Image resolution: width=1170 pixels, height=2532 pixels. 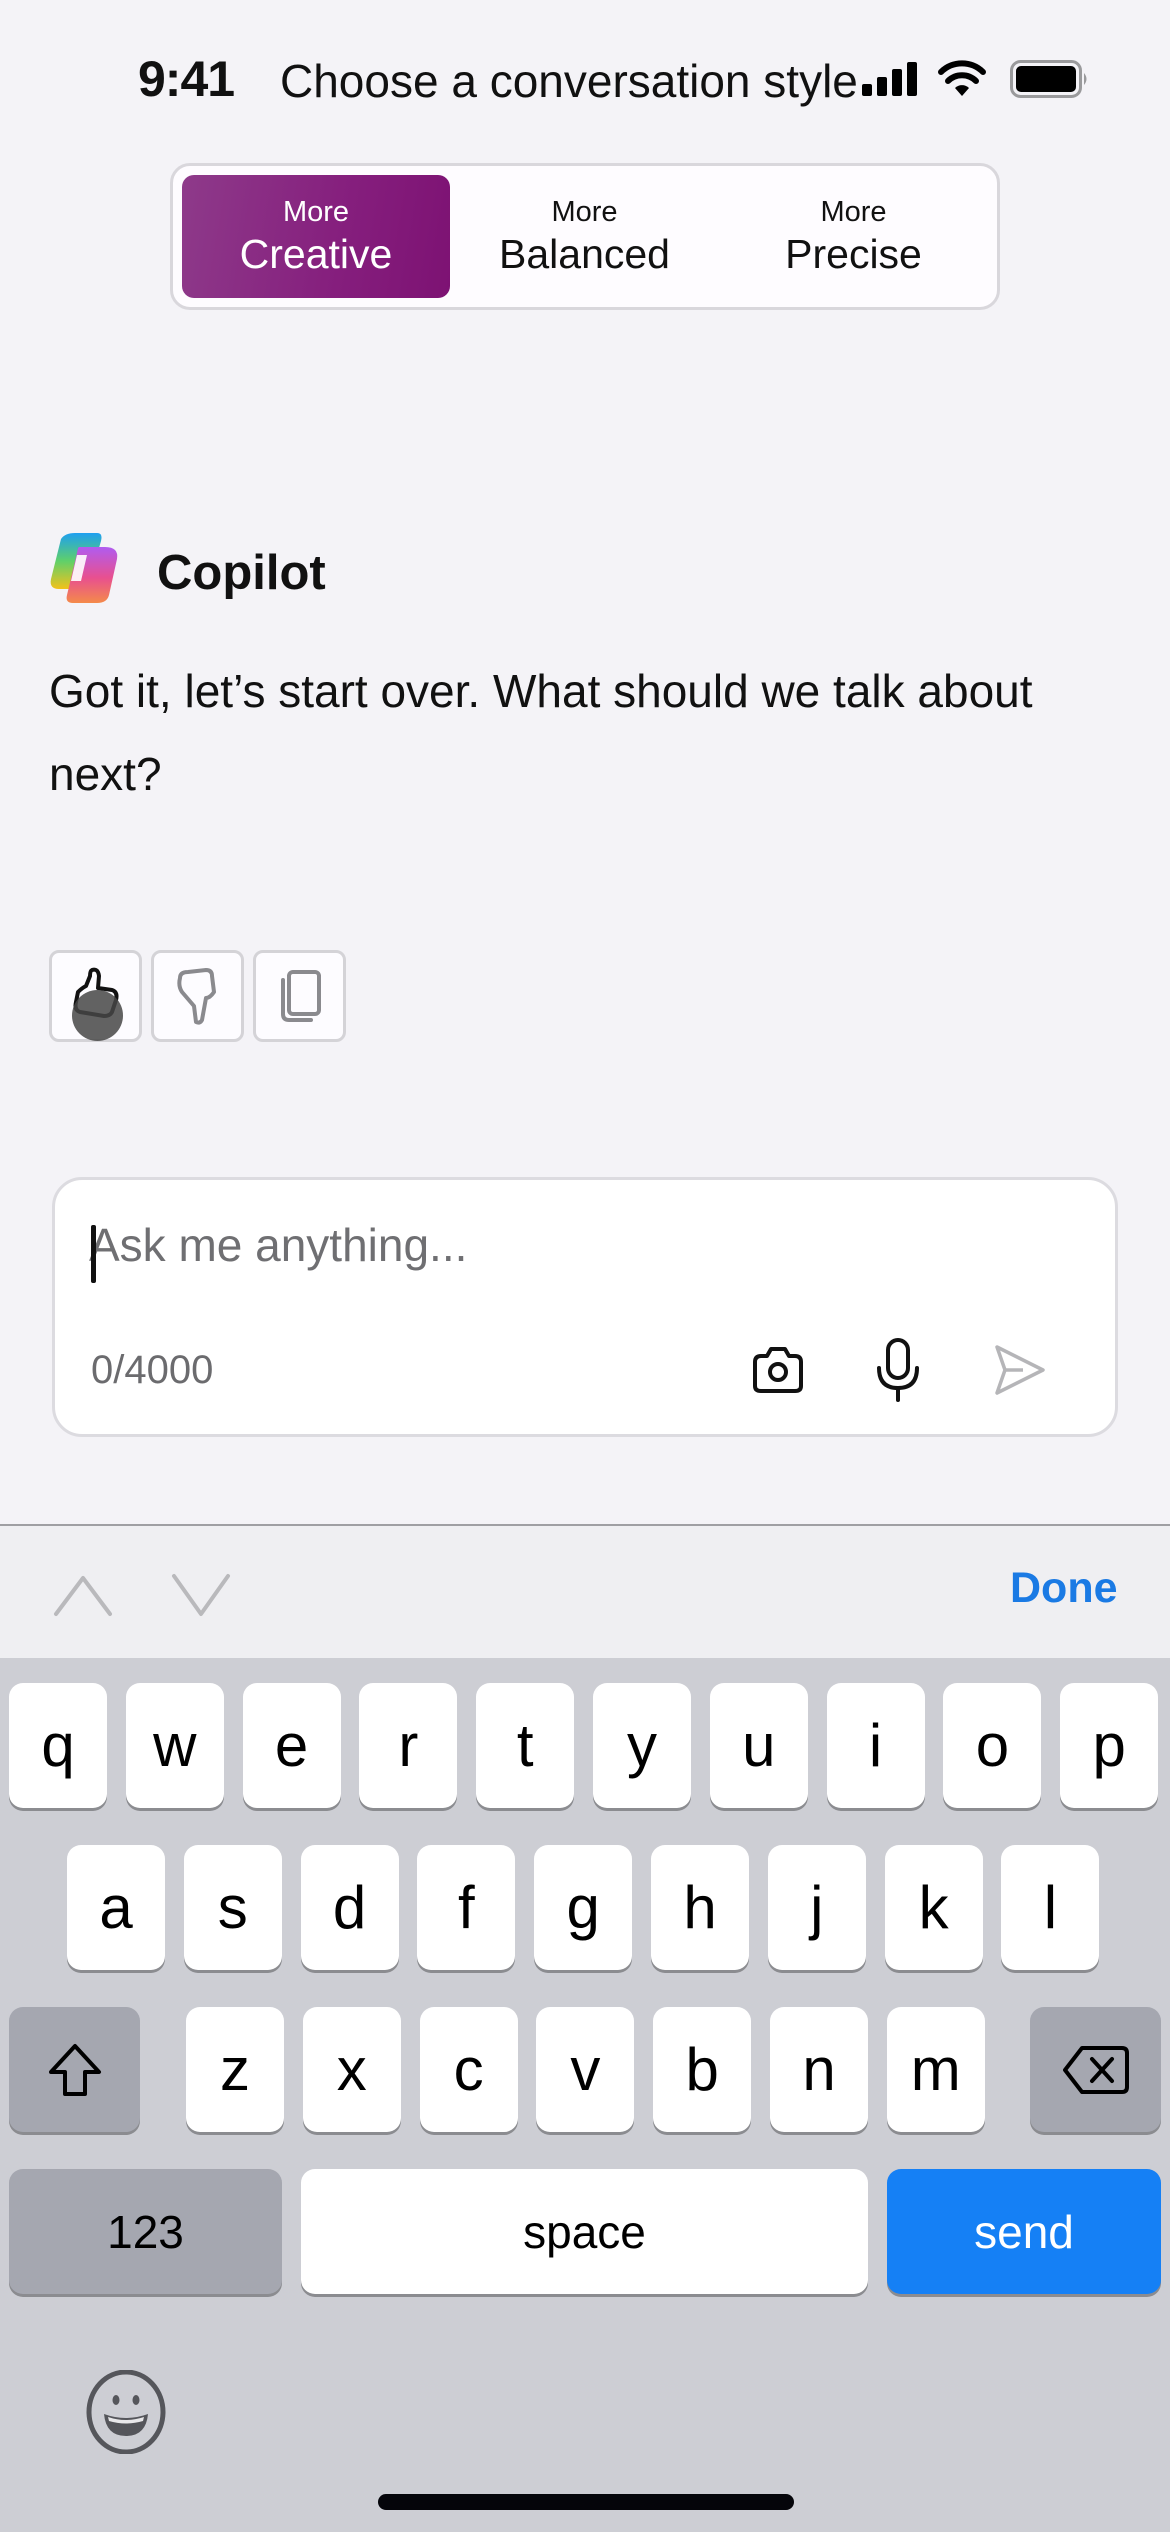 I want to click on camera-button, so click(x=778, y=1370).